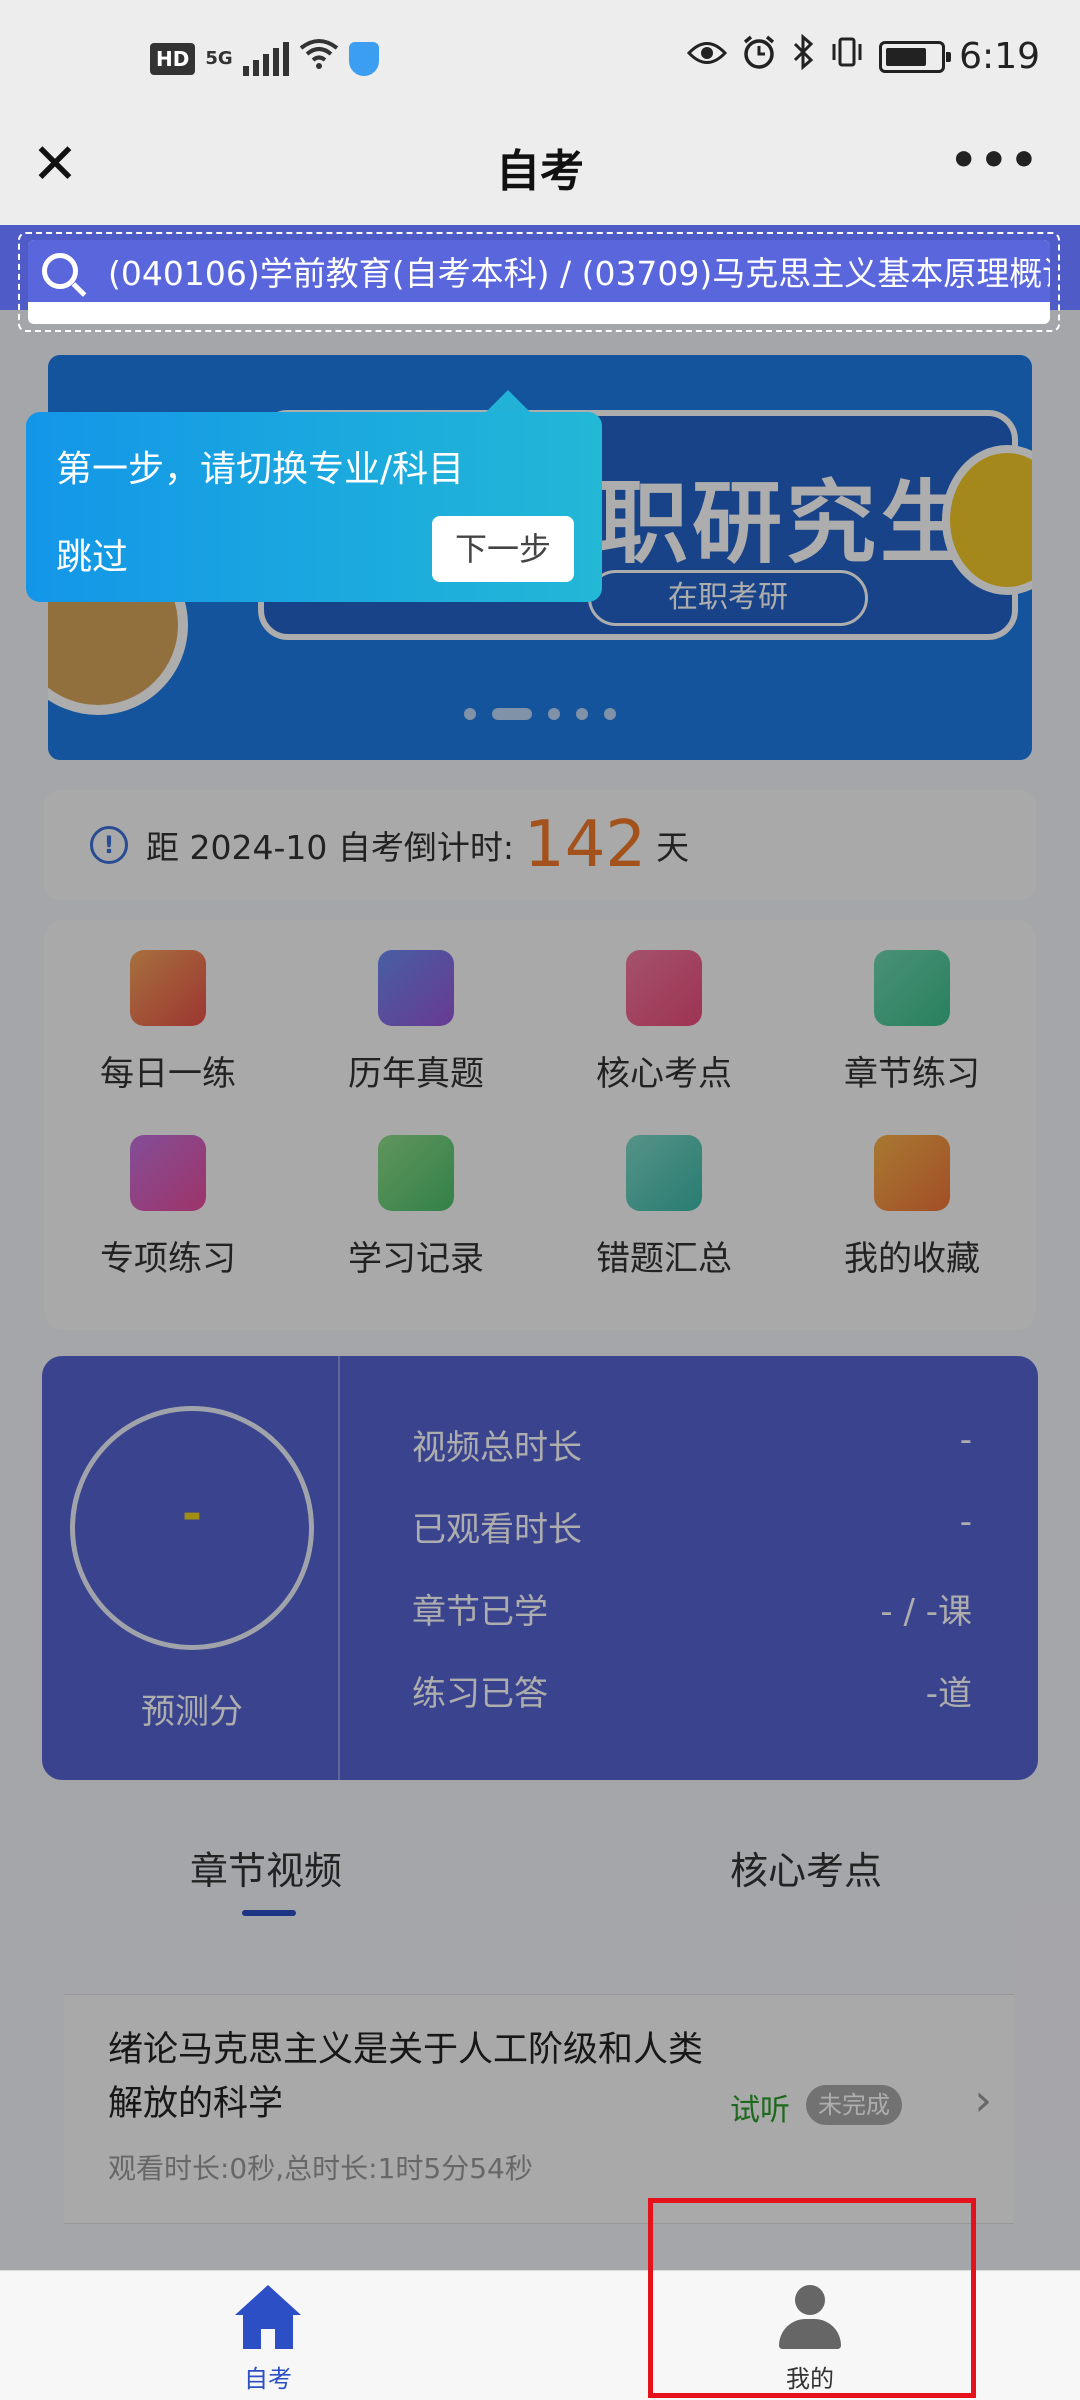  Describe the element at coordinates (268, 2318) in the screenshot. I see `home-icon` at that location.